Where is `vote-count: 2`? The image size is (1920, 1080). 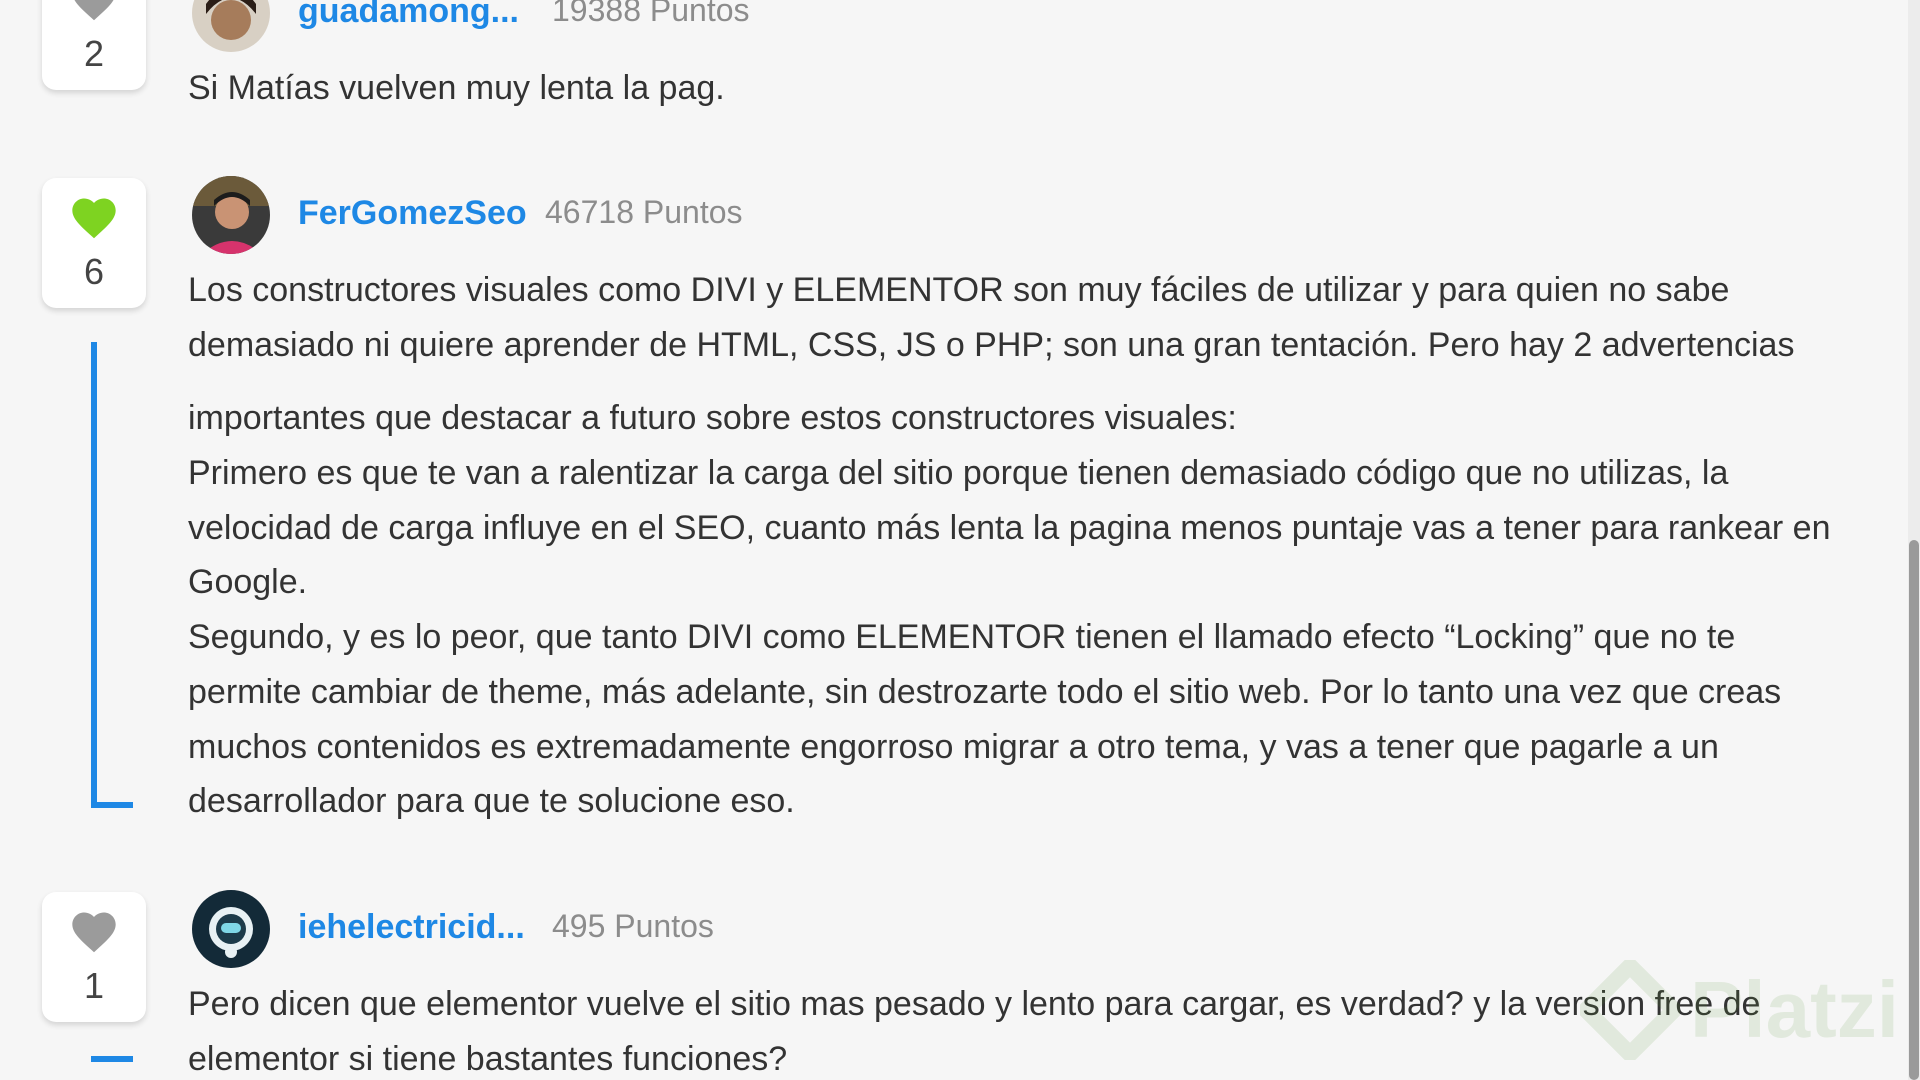
vote-count: 2 is located at coordinates (94, 53).